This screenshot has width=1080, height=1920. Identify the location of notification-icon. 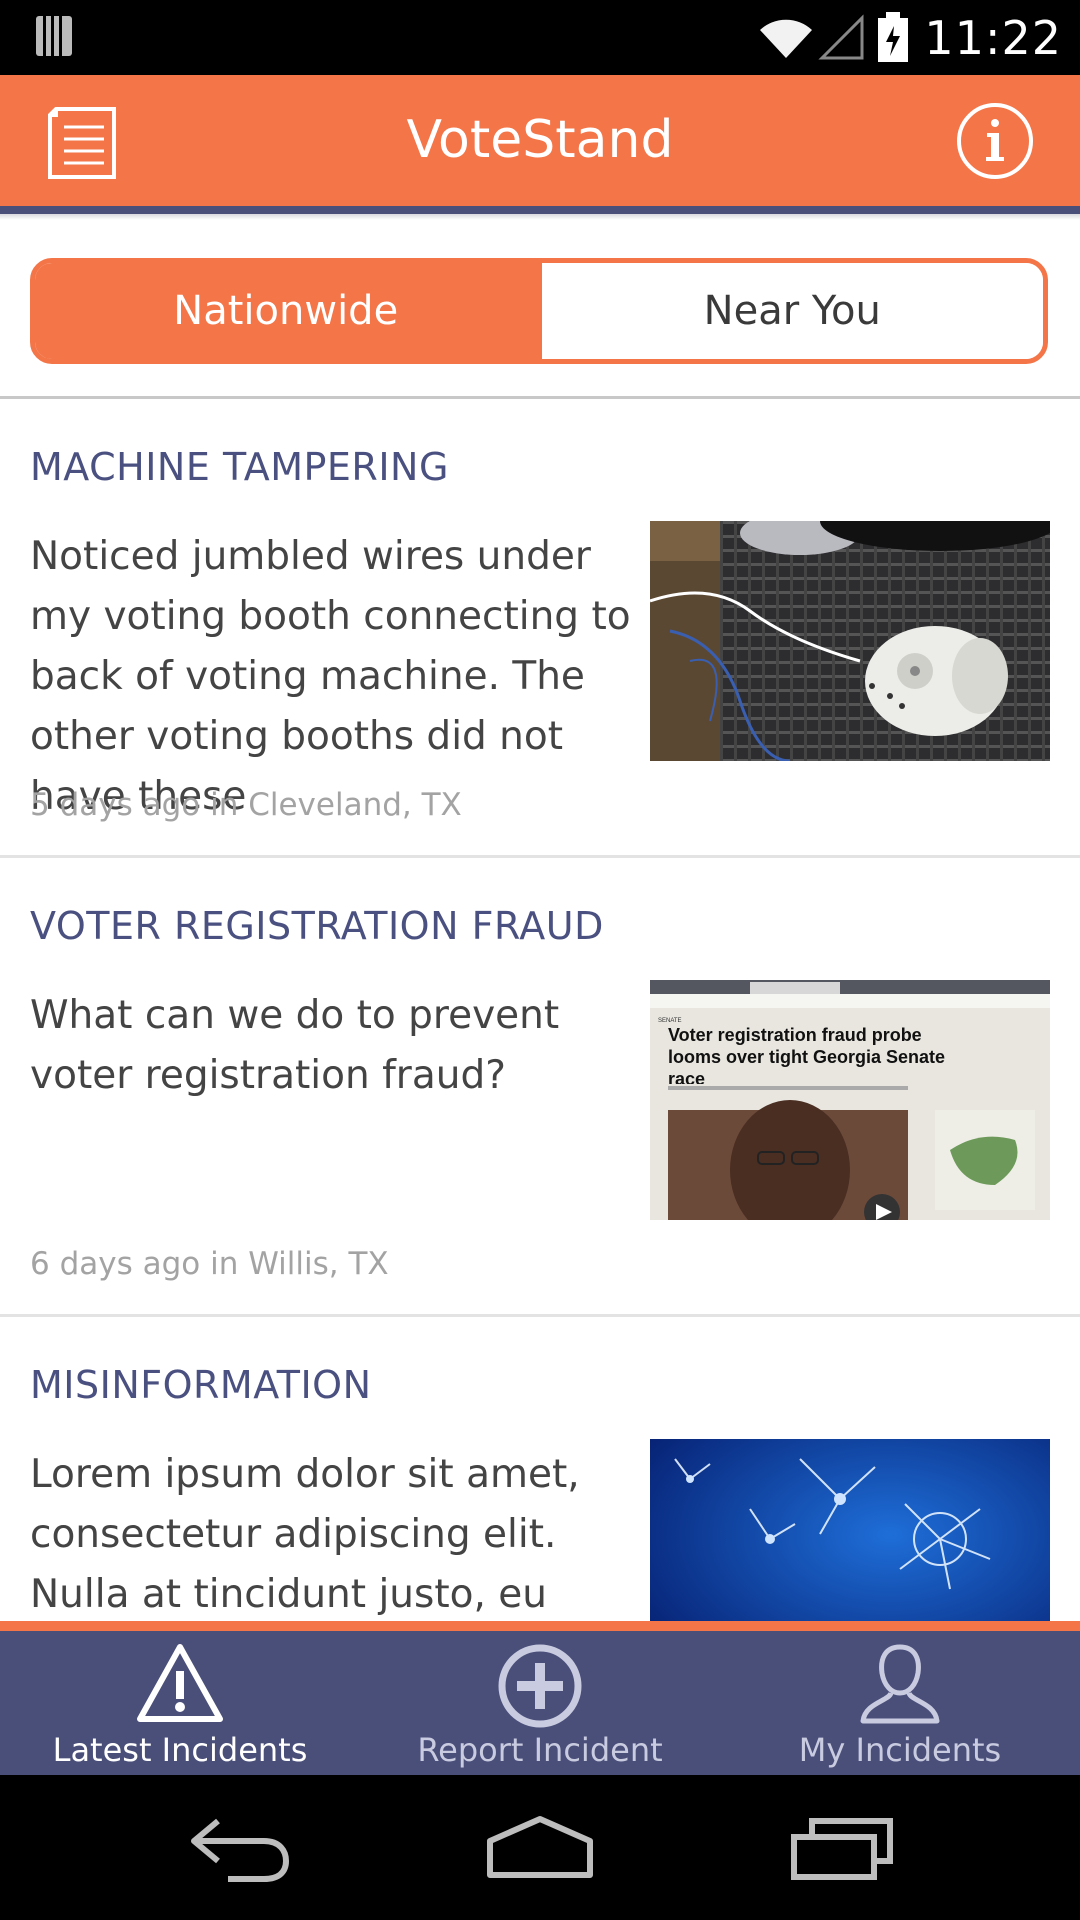
(54, 36).